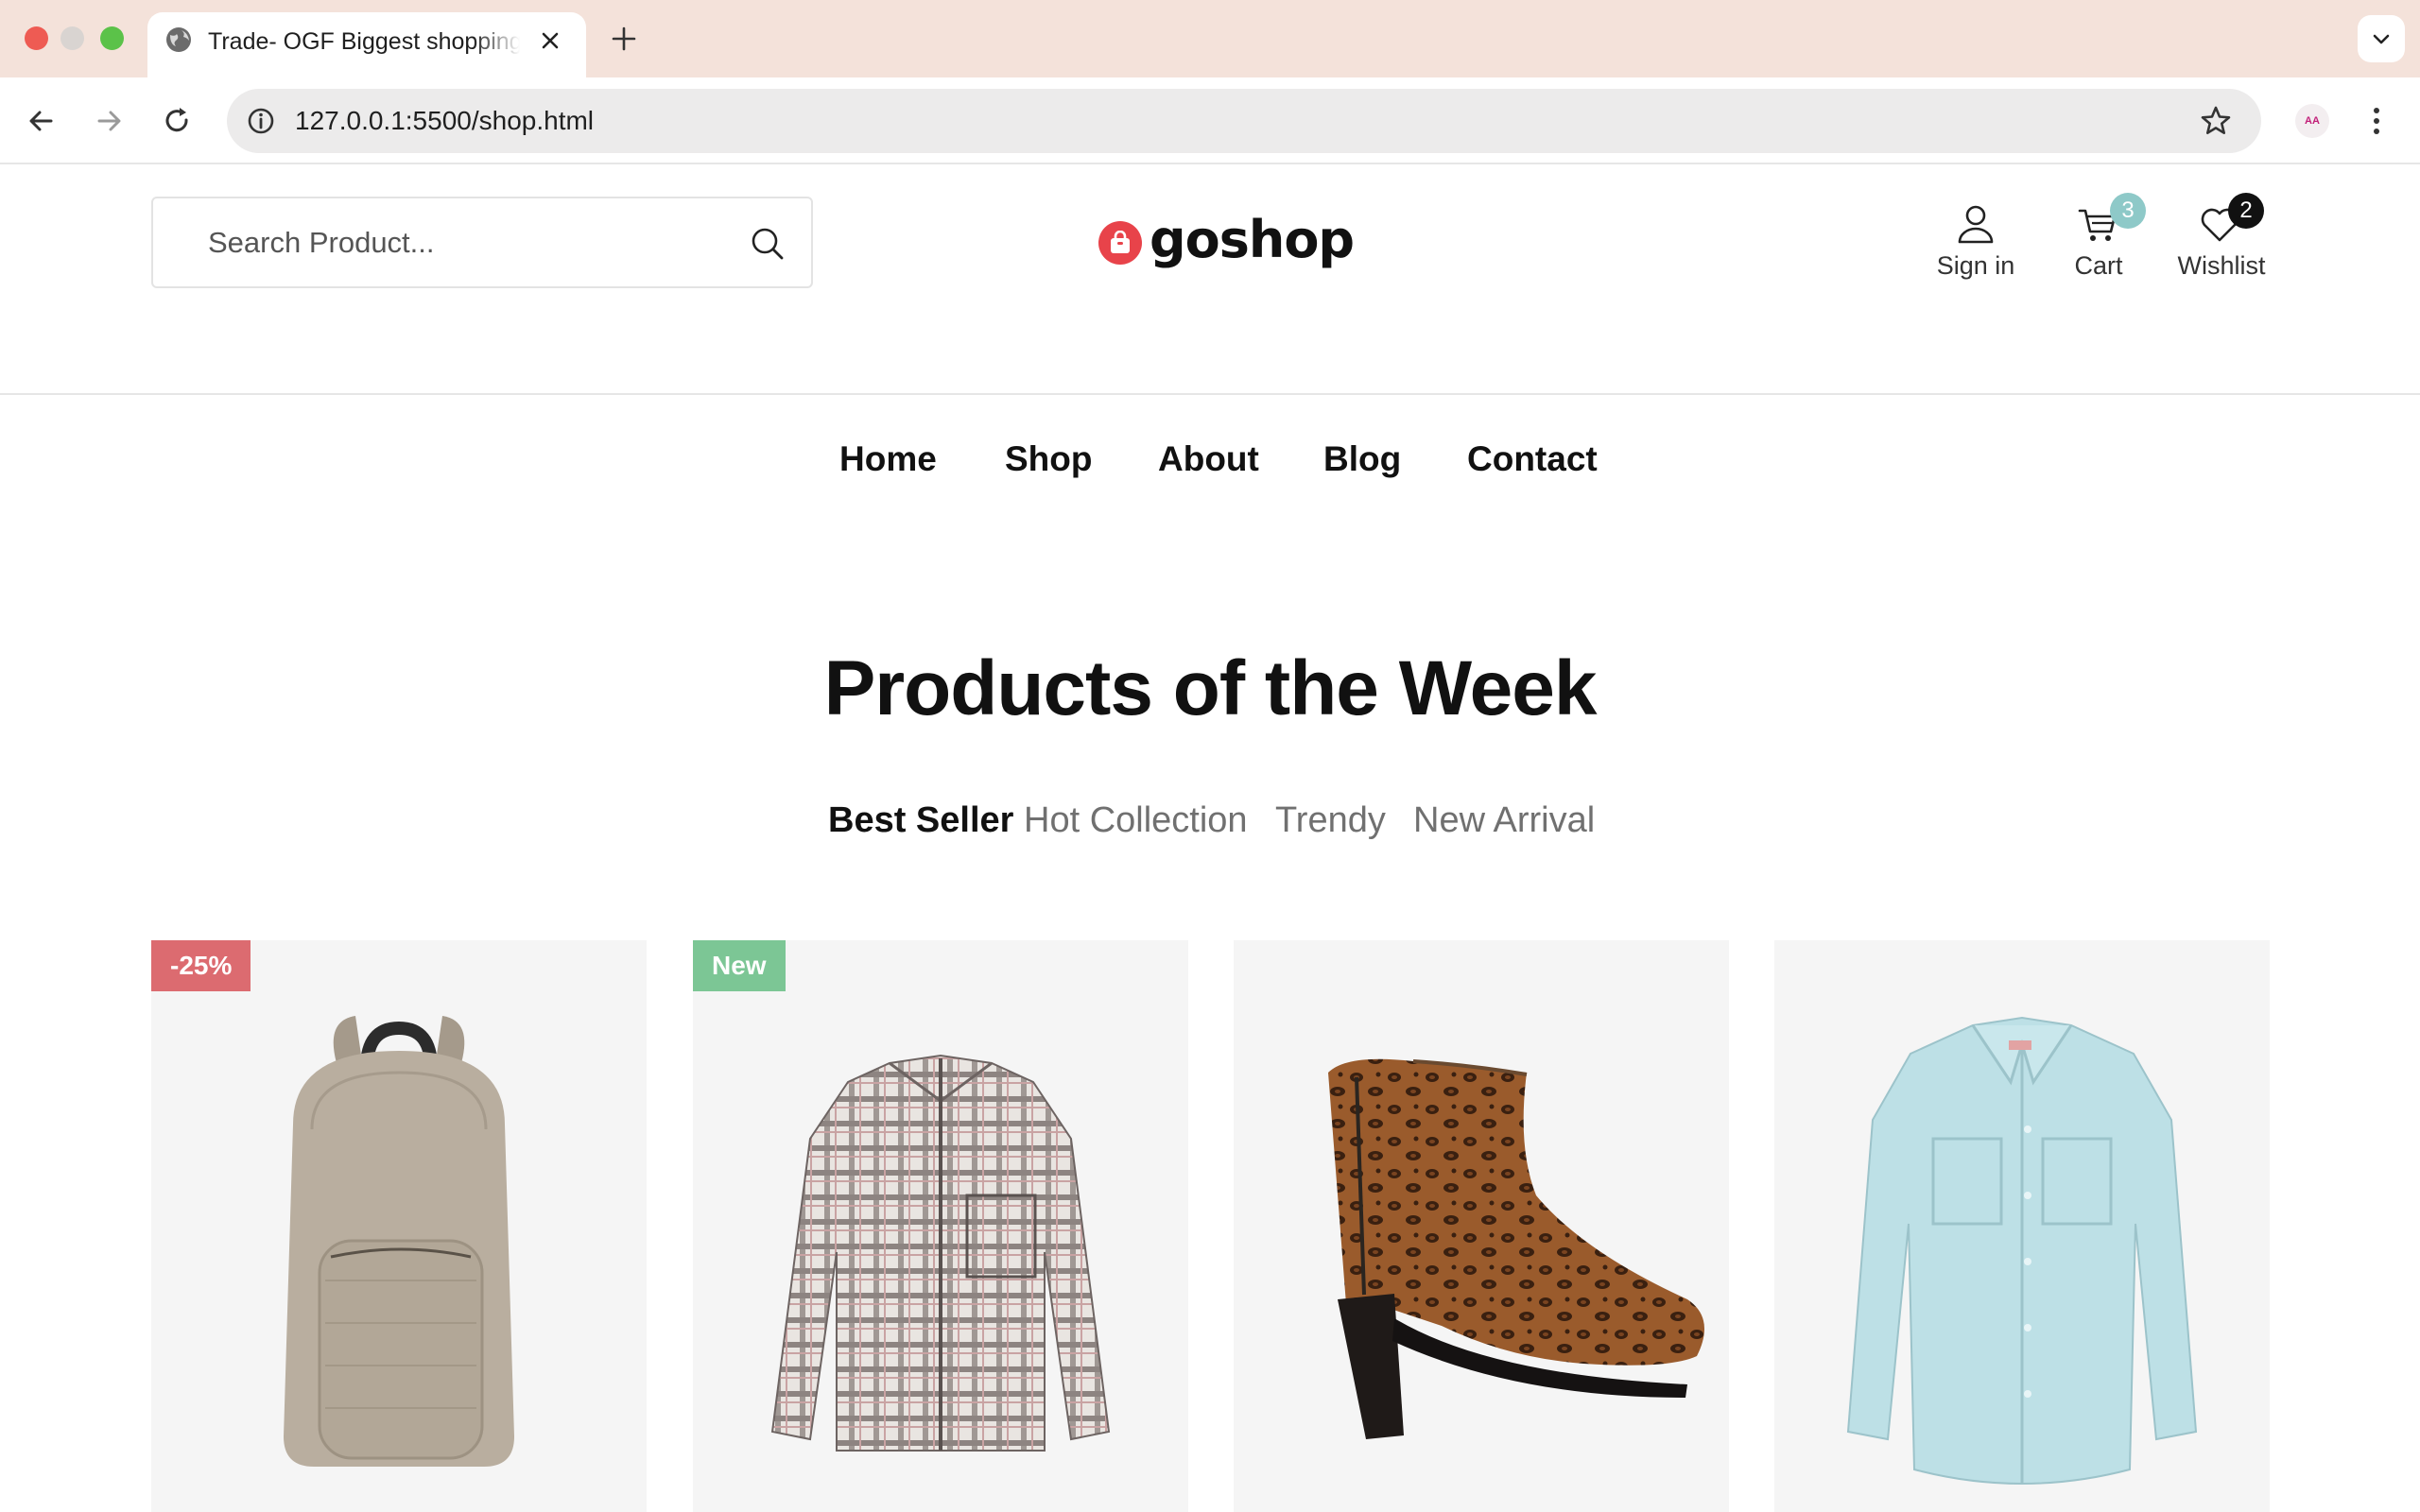 This screenshot has height=1512, width=2420. I want to click on tab-title: Trade- OGF Biggest shopping center, so click(364, 41).